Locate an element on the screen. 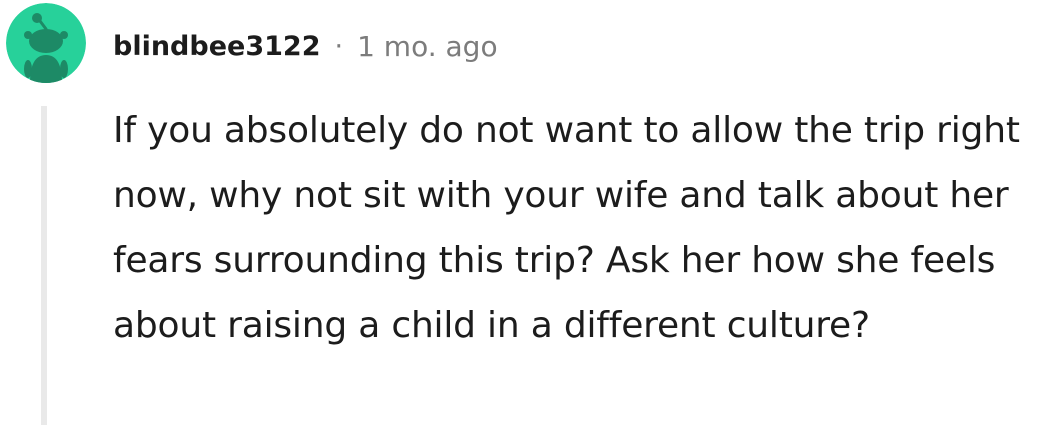 This screenshot has width=1064, height=425. comment-timestamp: 1 mo. ago is located at coordinates (427, 46).